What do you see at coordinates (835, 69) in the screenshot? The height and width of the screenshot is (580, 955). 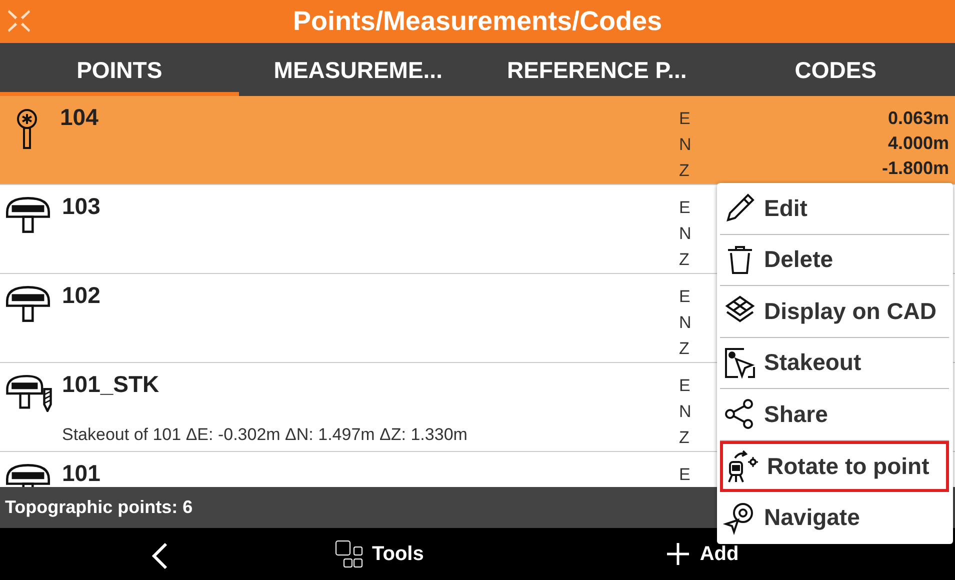 I see `tab: CODES` at bounding box center [835, 69].